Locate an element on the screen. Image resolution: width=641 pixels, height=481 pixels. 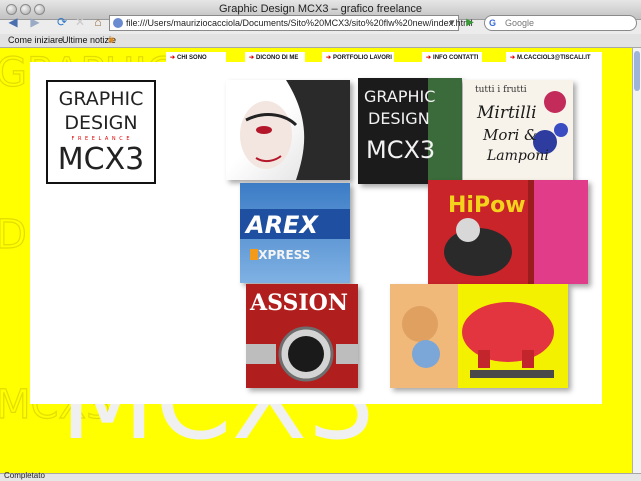
forward-arrow-icon: ▶ is located at coordinates (35, 22).